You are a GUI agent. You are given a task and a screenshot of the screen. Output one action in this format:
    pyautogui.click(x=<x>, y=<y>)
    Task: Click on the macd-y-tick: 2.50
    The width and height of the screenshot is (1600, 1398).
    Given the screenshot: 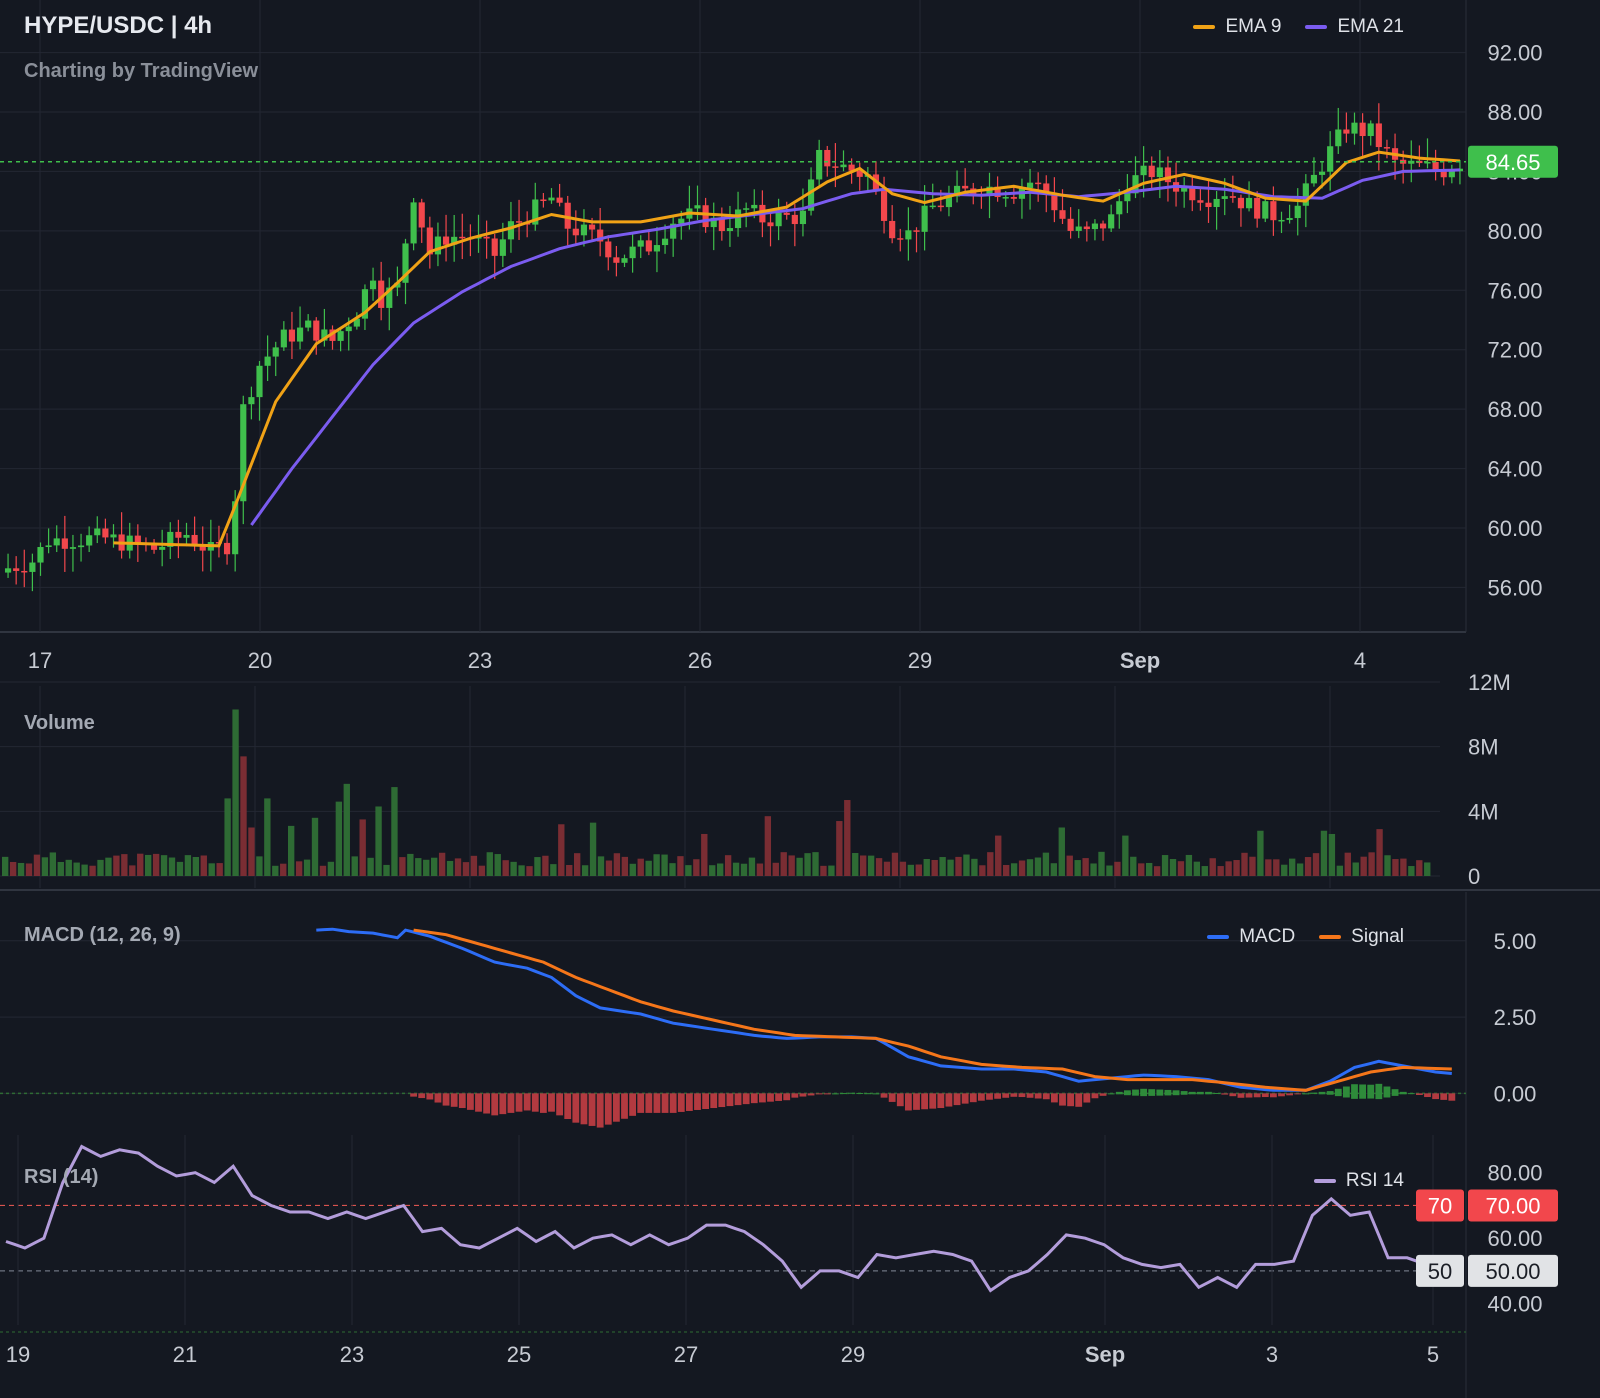 What is the action you would take?
    pyautogui.click(x=1515, y=1017)
    